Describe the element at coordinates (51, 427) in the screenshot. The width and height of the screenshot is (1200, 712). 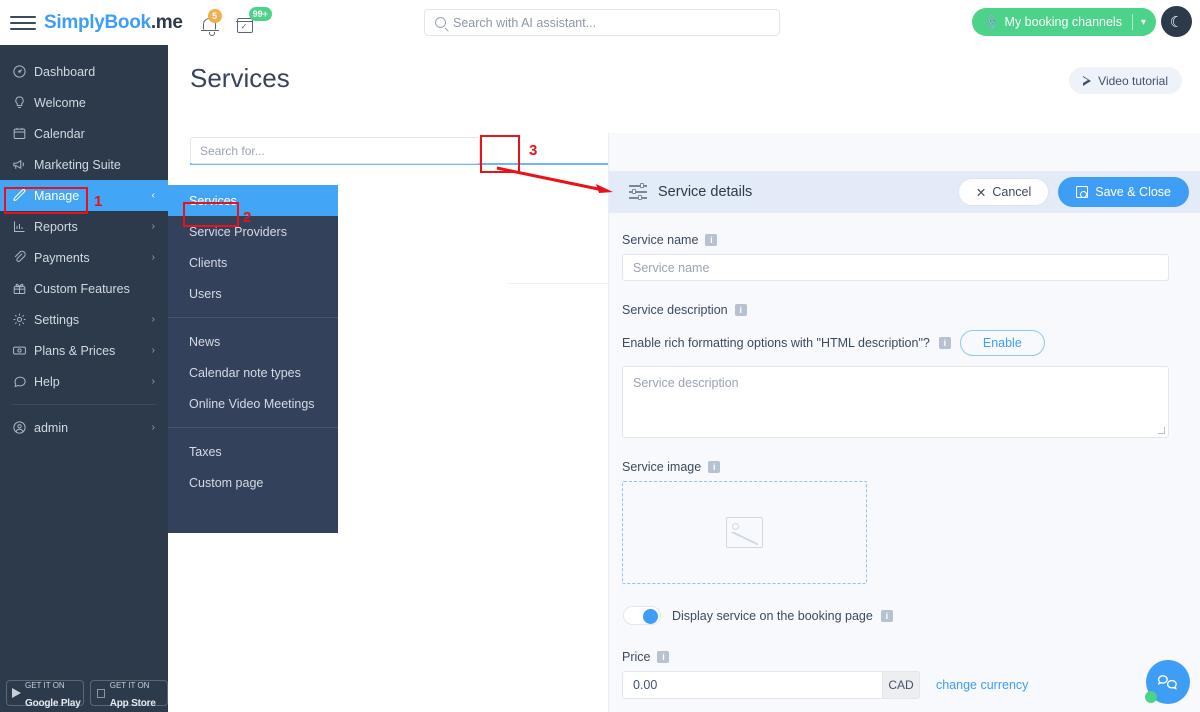
I see `sidebar-item-label: admin` at that location.